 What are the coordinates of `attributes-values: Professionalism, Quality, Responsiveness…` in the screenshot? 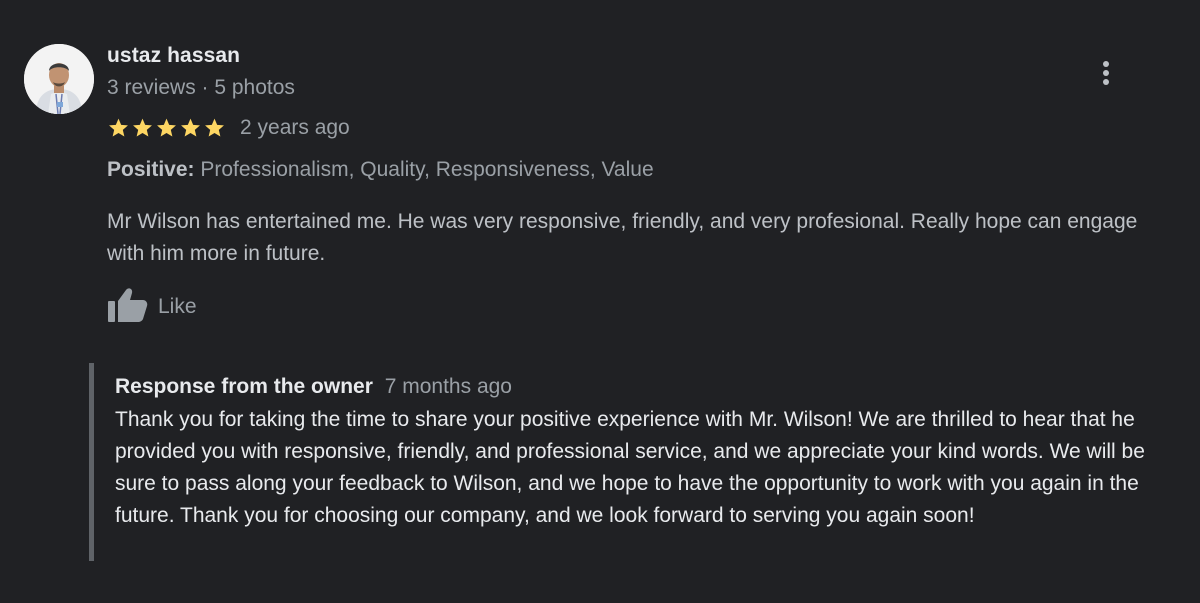 It's located at (427, 169).